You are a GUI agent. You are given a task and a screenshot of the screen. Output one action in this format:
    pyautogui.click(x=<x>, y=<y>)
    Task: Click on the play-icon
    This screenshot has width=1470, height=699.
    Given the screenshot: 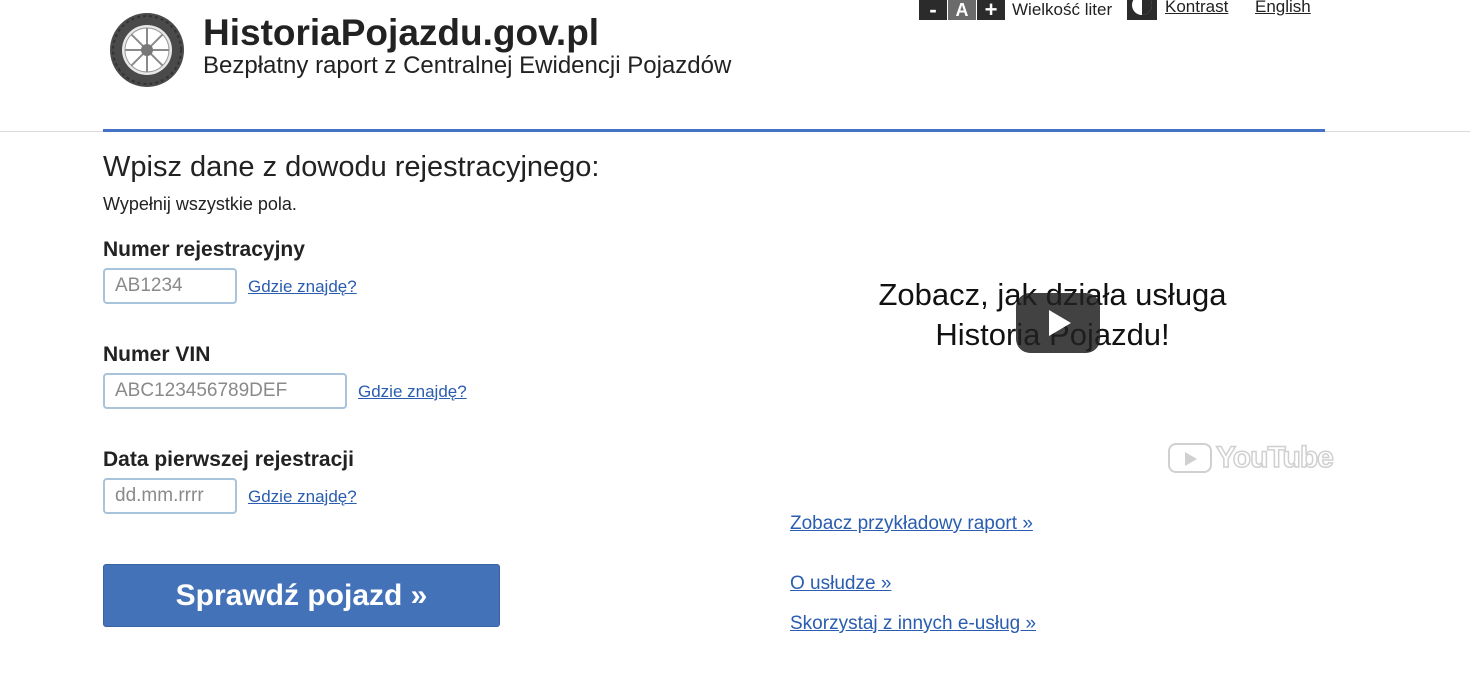 What is the action you would take?
    pyautogui.click(x=1058, y=323)
    